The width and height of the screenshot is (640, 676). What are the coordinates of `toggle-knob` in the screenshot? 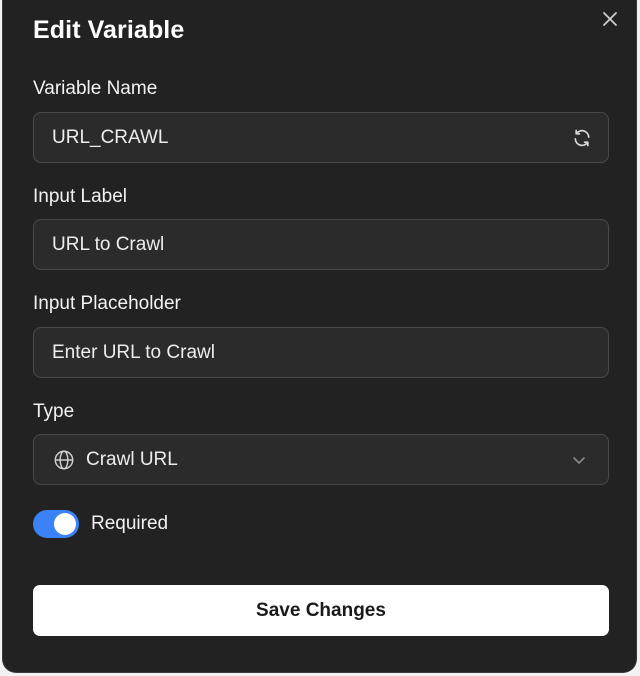 It's located at (65, 524).